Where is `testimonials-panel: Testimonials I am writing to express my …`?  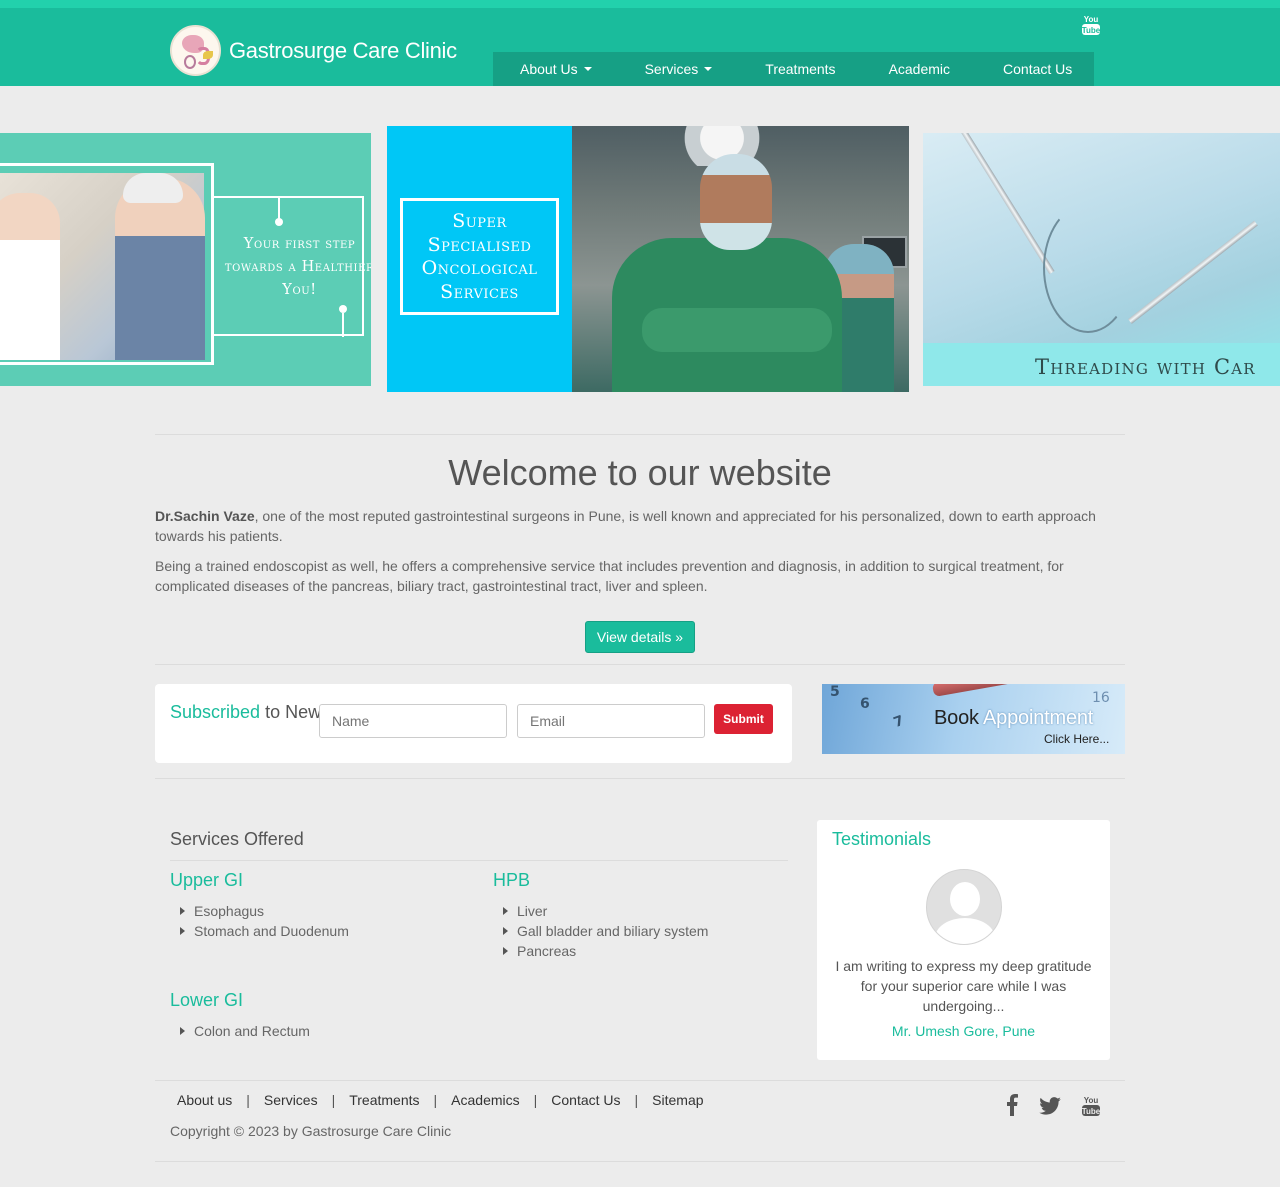 testimonials-panel: Testimonials I am writing to express my … is located at coordinates (963, 940).